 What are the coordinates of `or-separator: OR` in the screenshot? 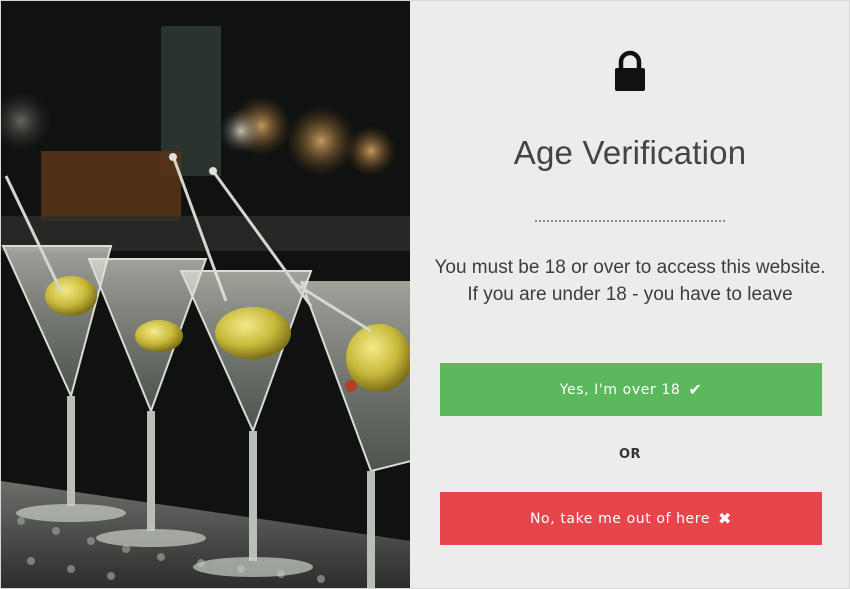 It's located at (630, 454).